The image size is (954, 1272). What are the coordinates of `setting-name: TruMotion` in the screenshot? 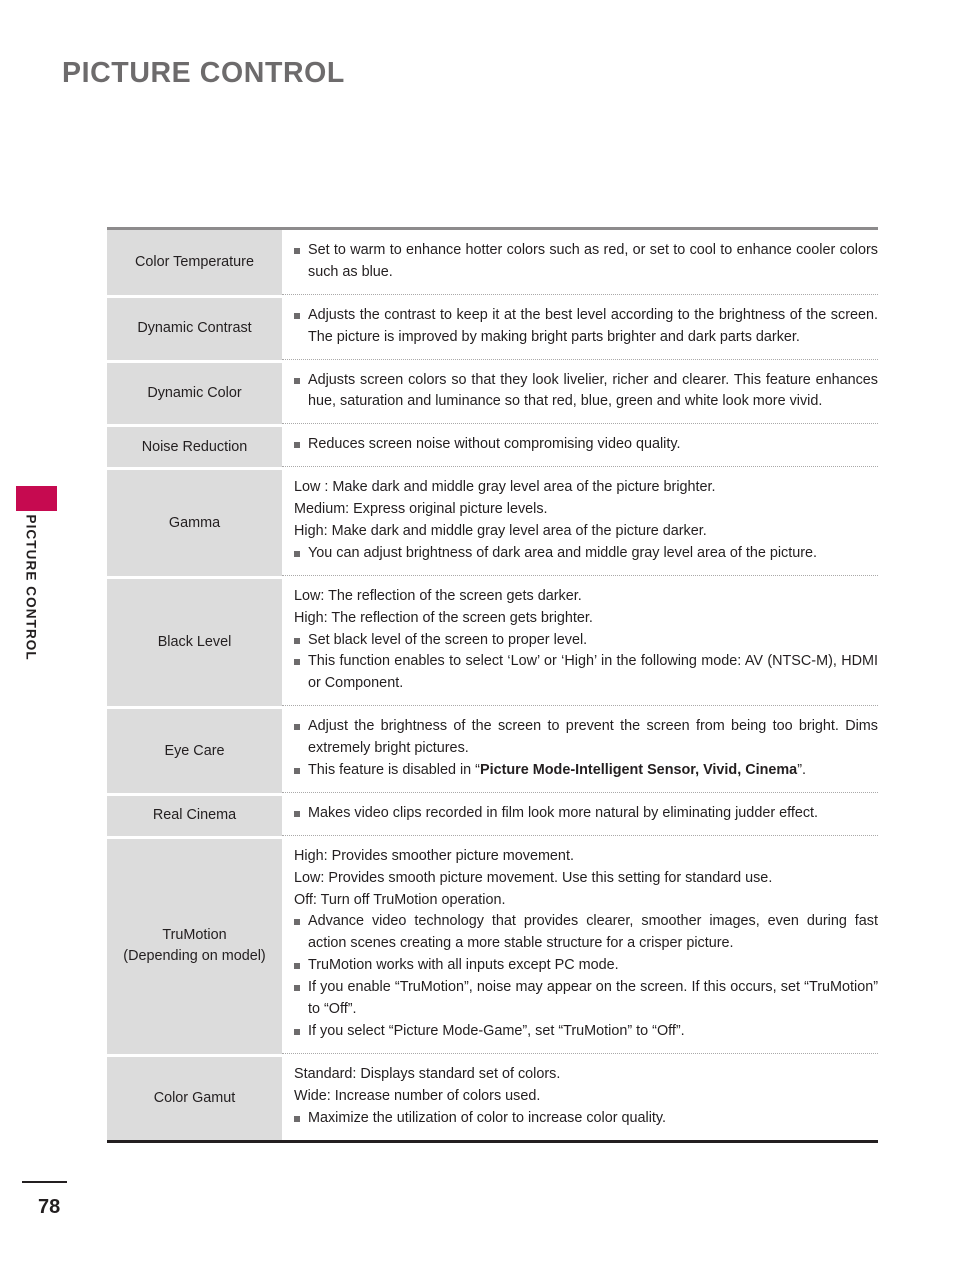 It's located at (194, 935).